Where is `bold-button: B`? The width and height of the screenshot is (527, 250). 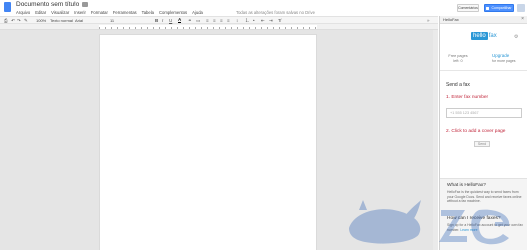 bold-button: B is located at coordinates (156, 20).